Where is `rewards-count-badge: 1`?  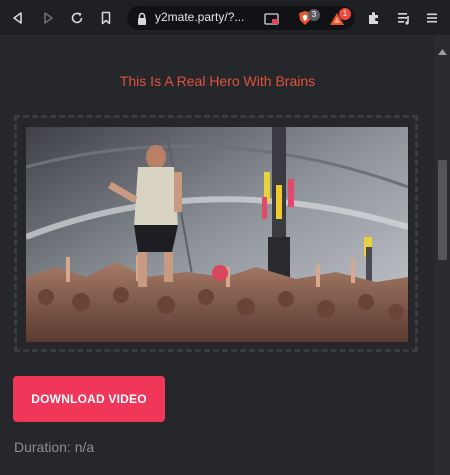 rewards-count-badge: 1 is located at coordinates (345, 14).